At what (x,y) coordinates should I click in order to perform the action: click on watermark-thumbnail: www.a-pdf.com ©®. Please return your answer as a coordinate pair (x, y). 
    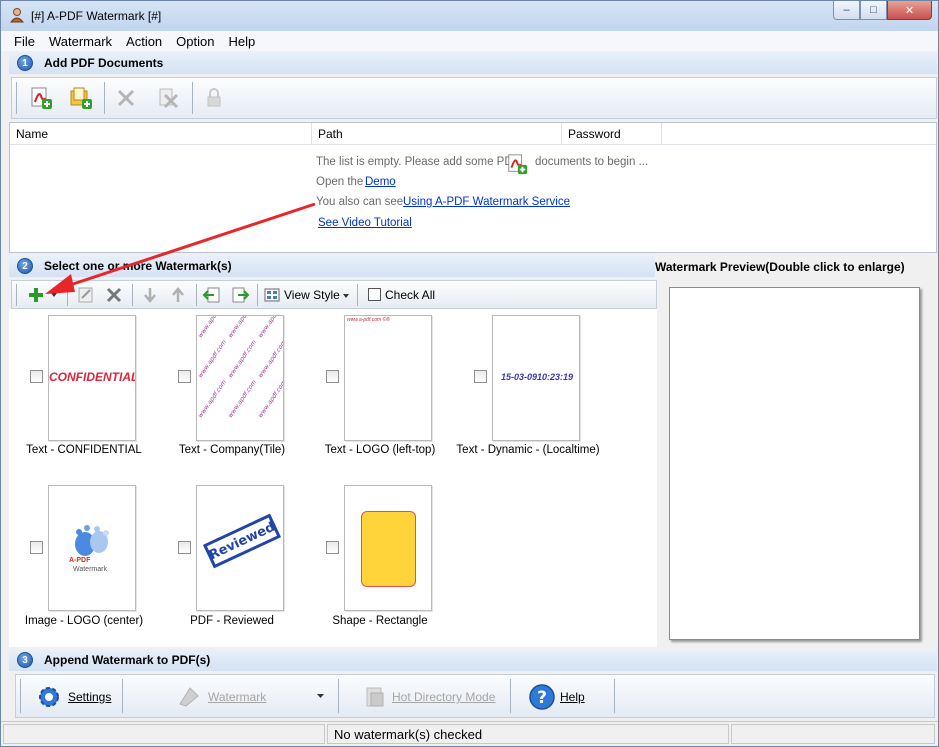
    Looking at the image, I should click on (388, 378).